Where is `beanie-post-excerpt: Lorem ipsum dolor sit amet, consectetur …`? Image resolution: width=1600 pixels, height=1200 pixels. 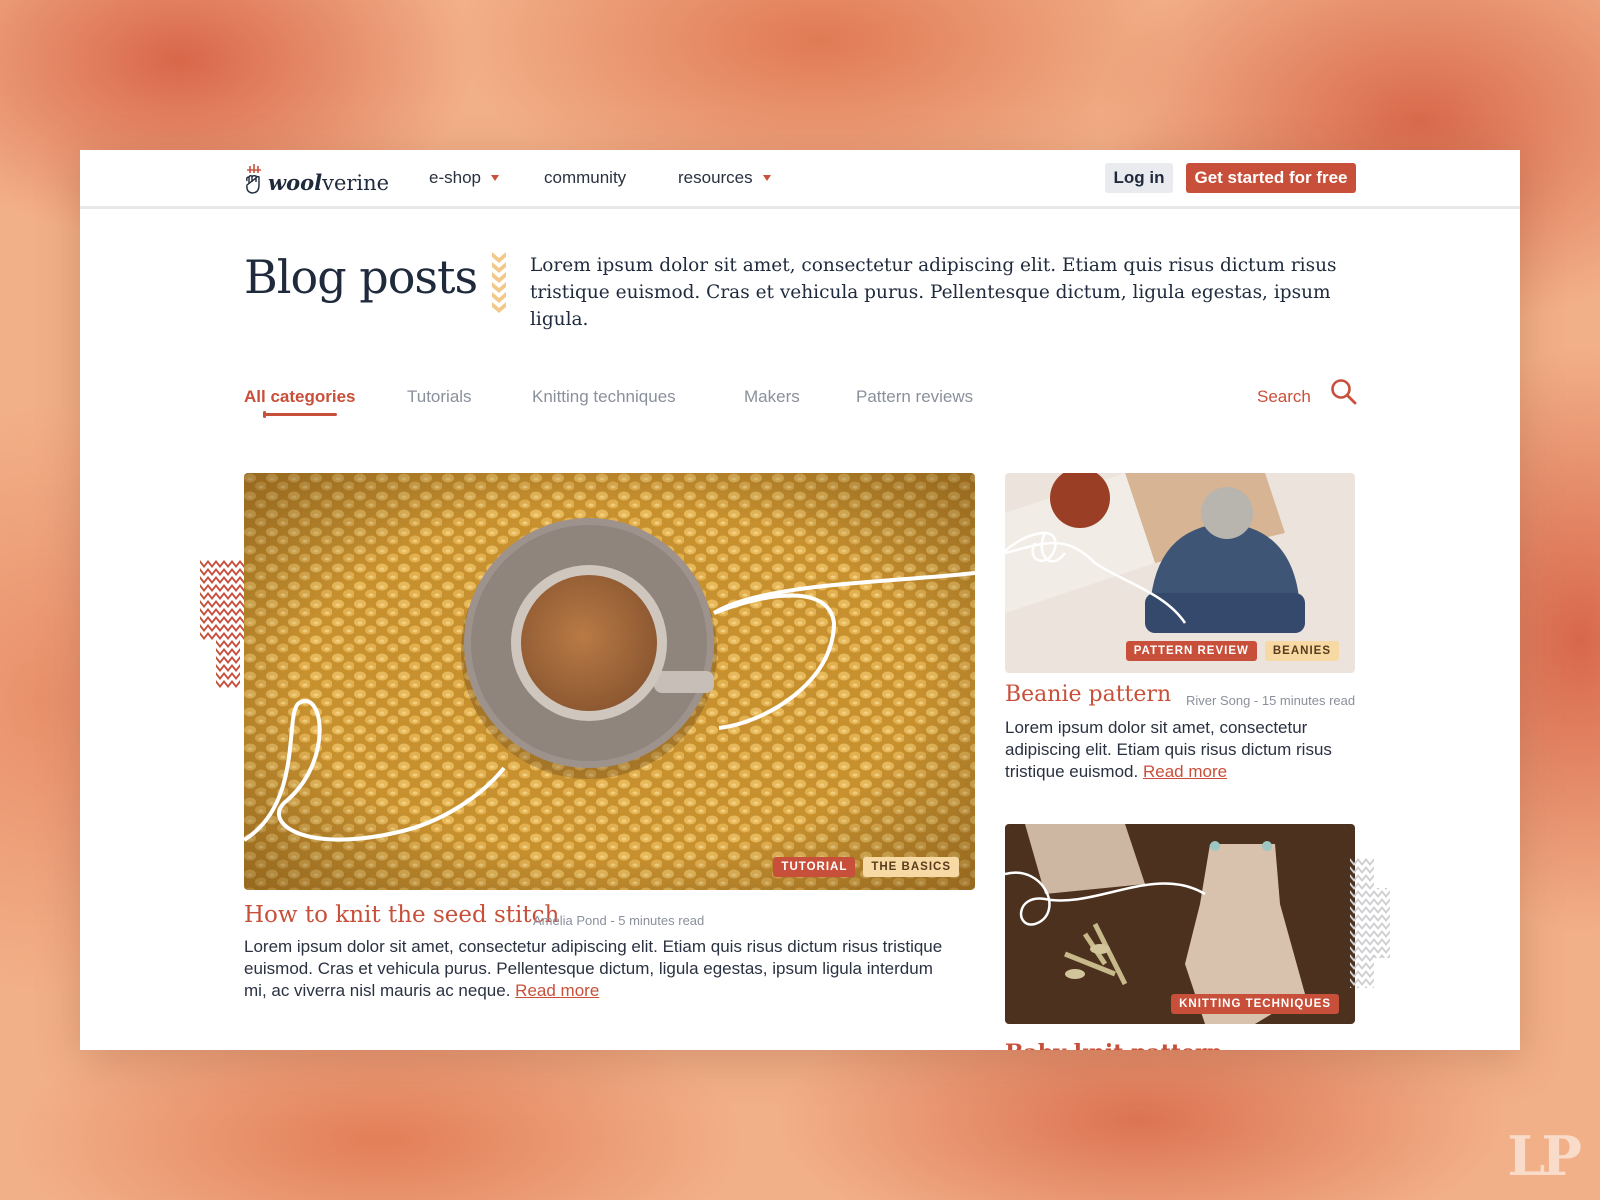 beanie-post-excerpt: Lorem ipsum dolor sit amet, consectetur … is located at coordinates (1180, 750).